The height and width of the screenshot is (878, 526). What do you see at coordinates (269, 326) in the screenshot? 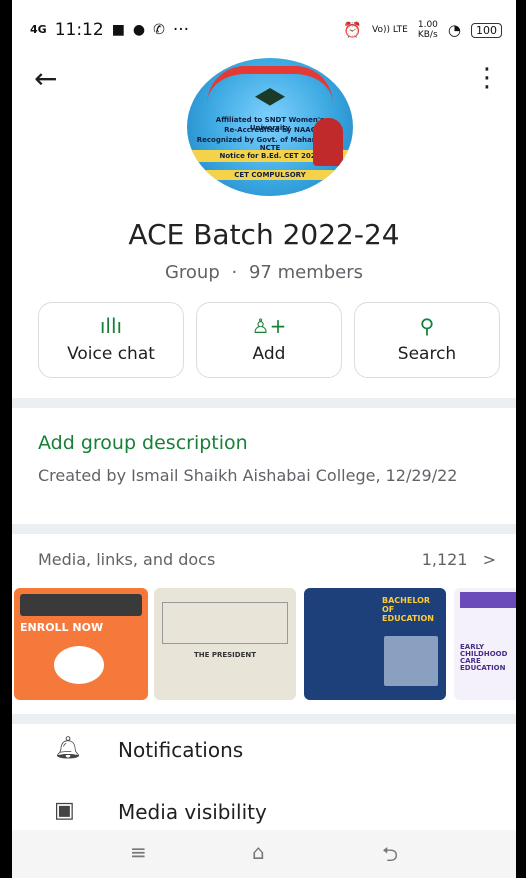
I see `add-person-icon: ♙+` at bounding box center [269, 326].